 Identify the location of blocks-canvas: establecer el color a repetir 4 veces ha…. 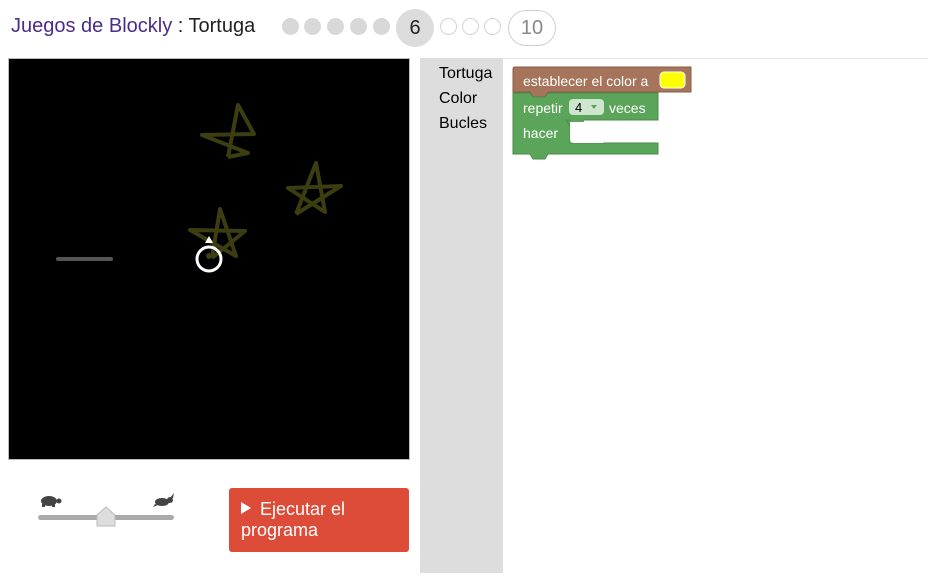
(602, 113).